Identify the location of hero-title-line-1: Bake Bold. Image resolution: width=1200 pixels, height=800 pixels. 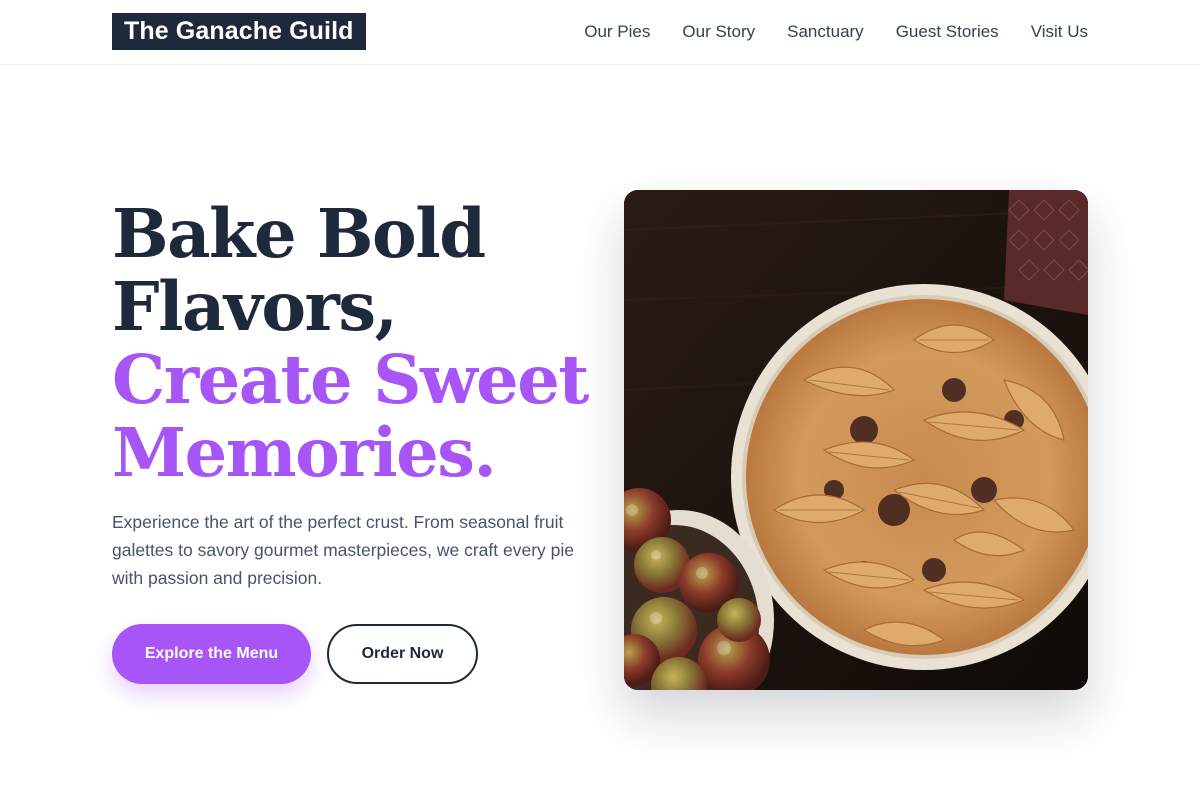
(299, 233).